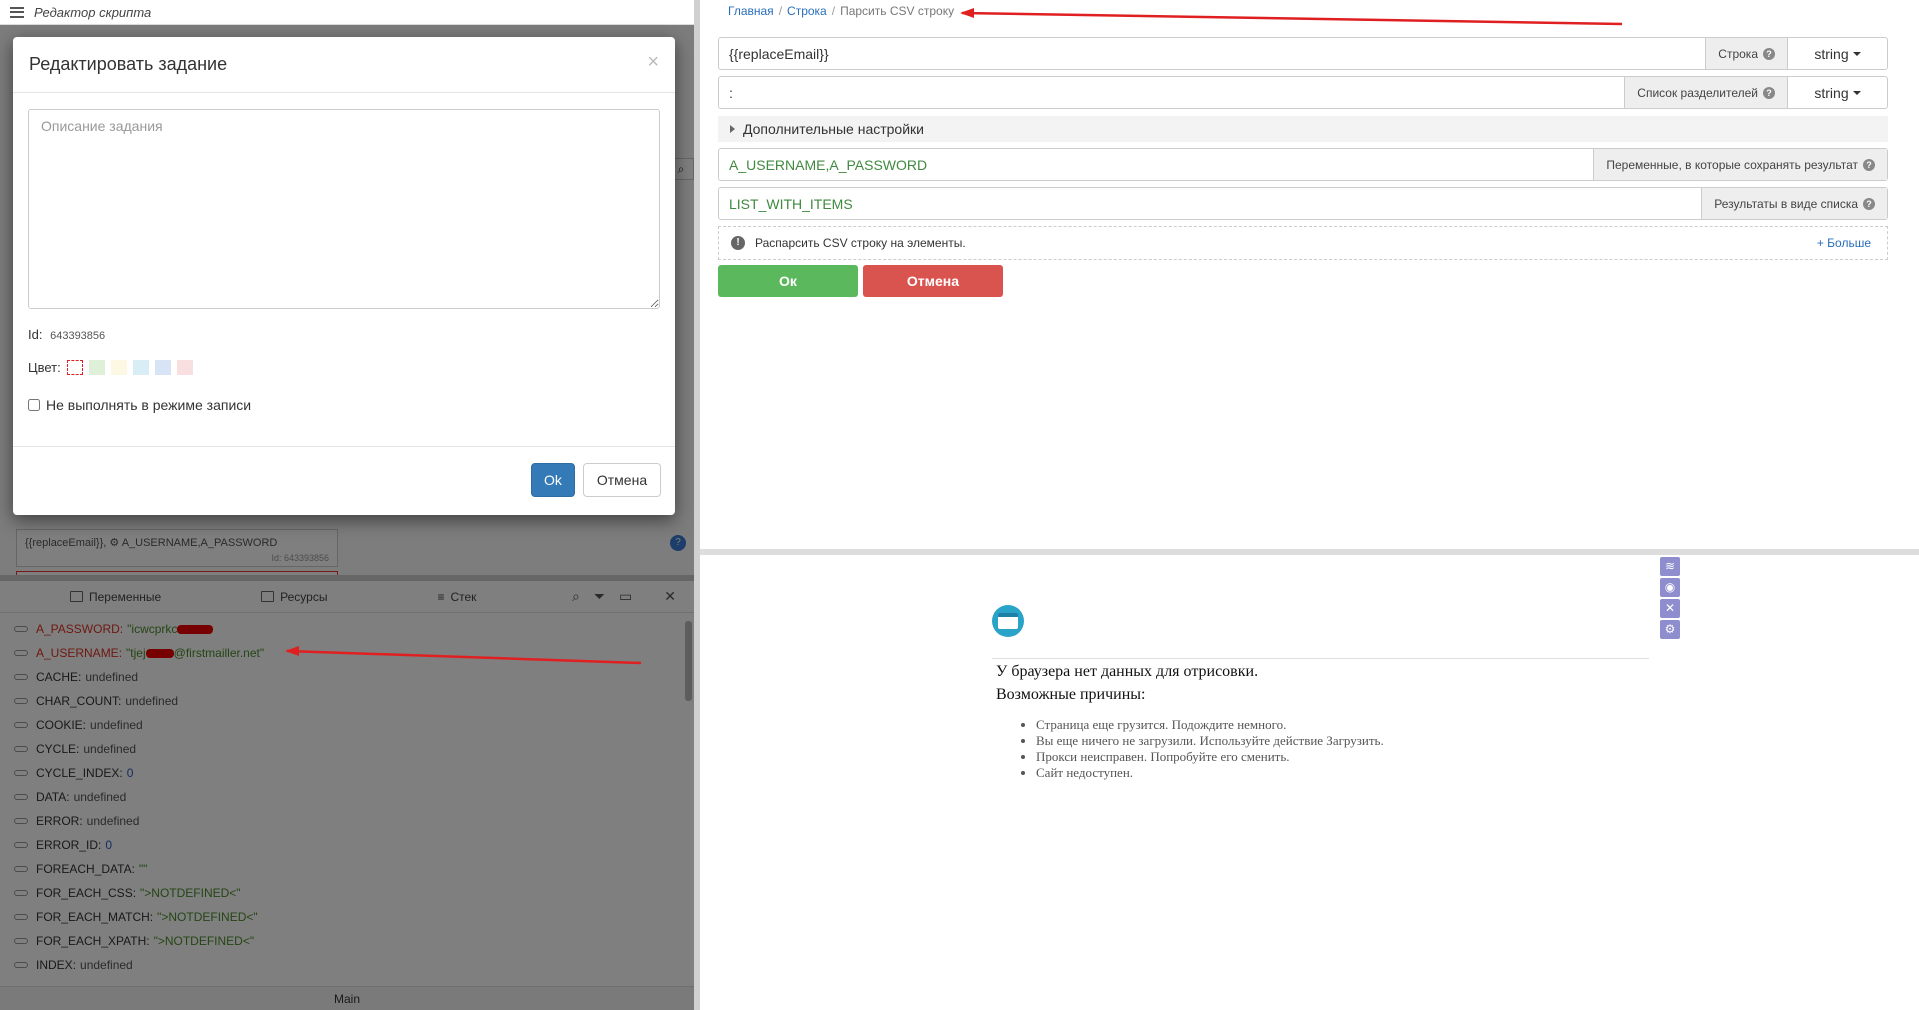  What do you see at coordinates (35, 334) in the screenshot?
I see `task-id-label: Id:` at bounding box center [35, 334].